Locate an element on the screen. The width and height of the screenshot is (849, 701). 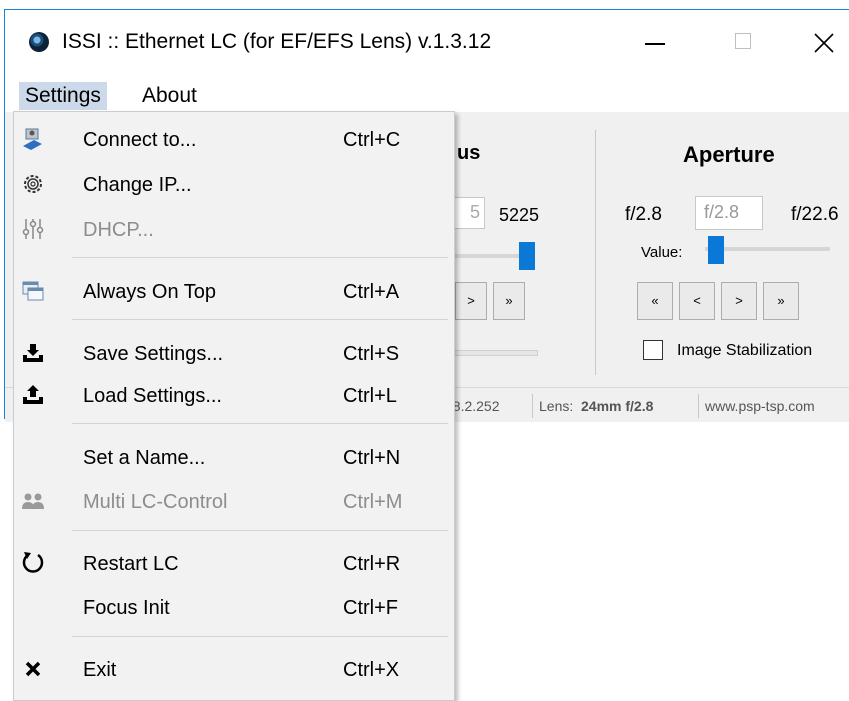
minimize-button is located at coordinates (655, 42).